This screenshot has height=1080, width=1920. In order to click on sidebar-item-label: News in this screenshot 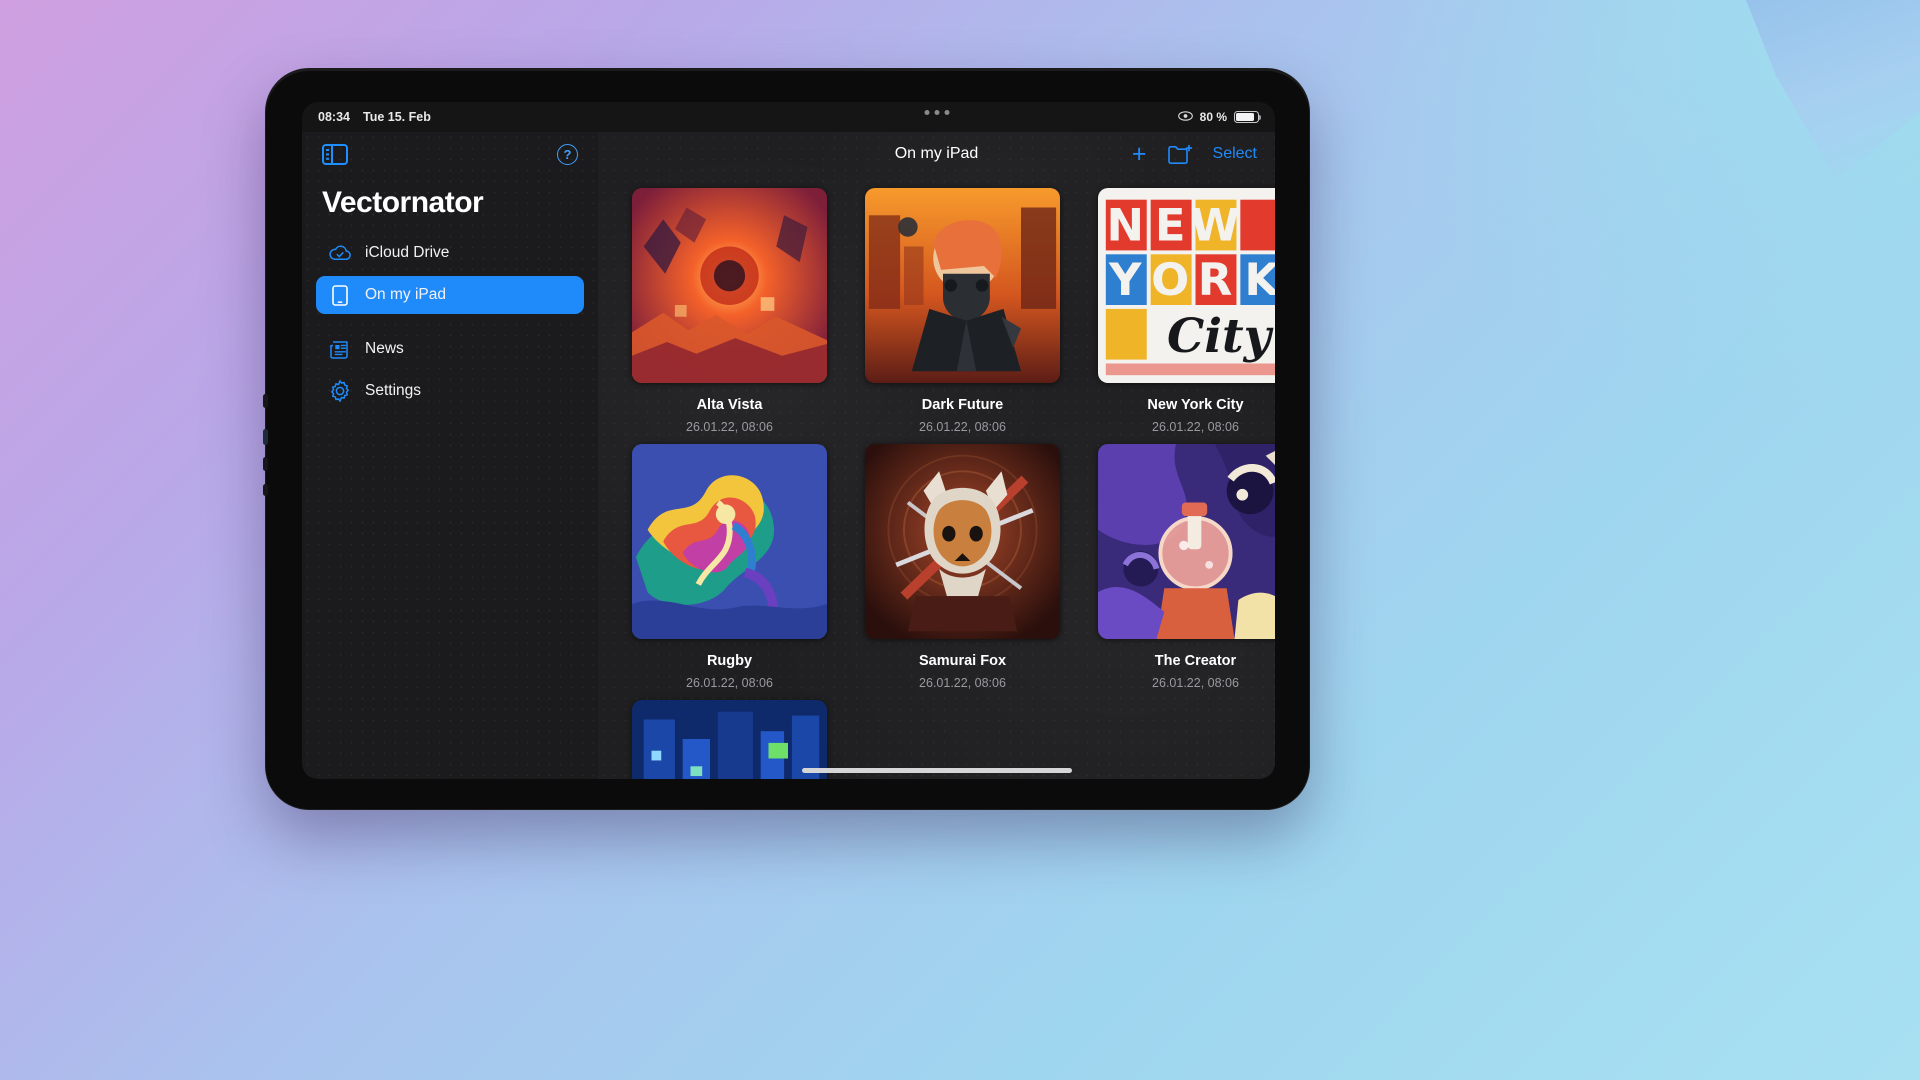, I will do `click(384, 348)`.